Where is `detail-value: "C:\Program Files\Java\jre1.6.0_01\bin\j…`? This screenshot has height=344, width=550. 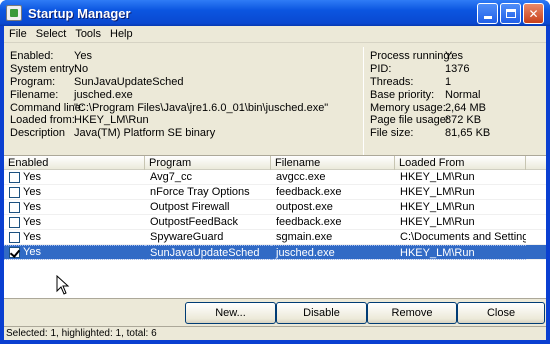 detail-value: "C:\Program Files\Java\jre1.6.0_01\bin\j… is located at coordinates (201, 107).